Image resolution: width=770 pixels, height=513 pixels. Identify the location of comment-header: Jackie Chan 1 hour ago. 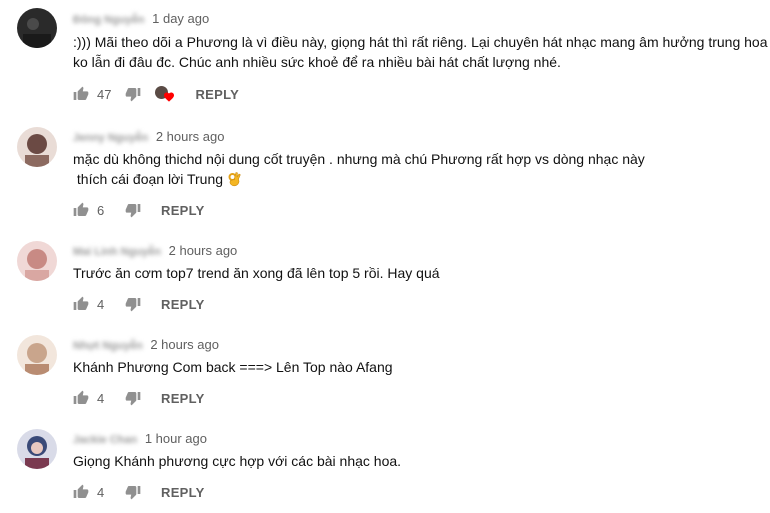
(140, 439).